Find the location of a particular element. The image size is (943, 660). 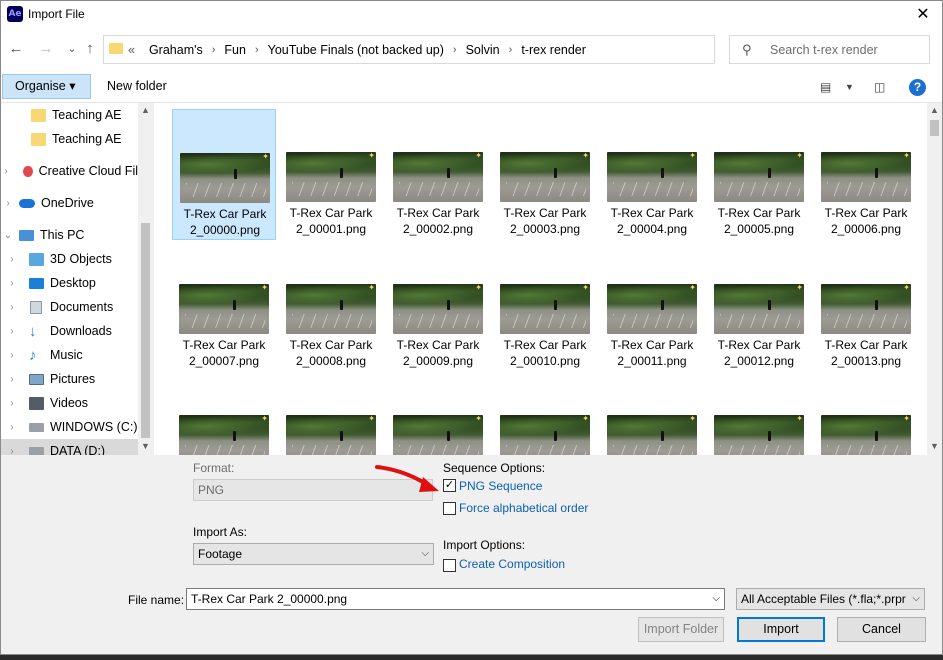

create-composition-label: Create Composition is located at coordinates (512, 564).